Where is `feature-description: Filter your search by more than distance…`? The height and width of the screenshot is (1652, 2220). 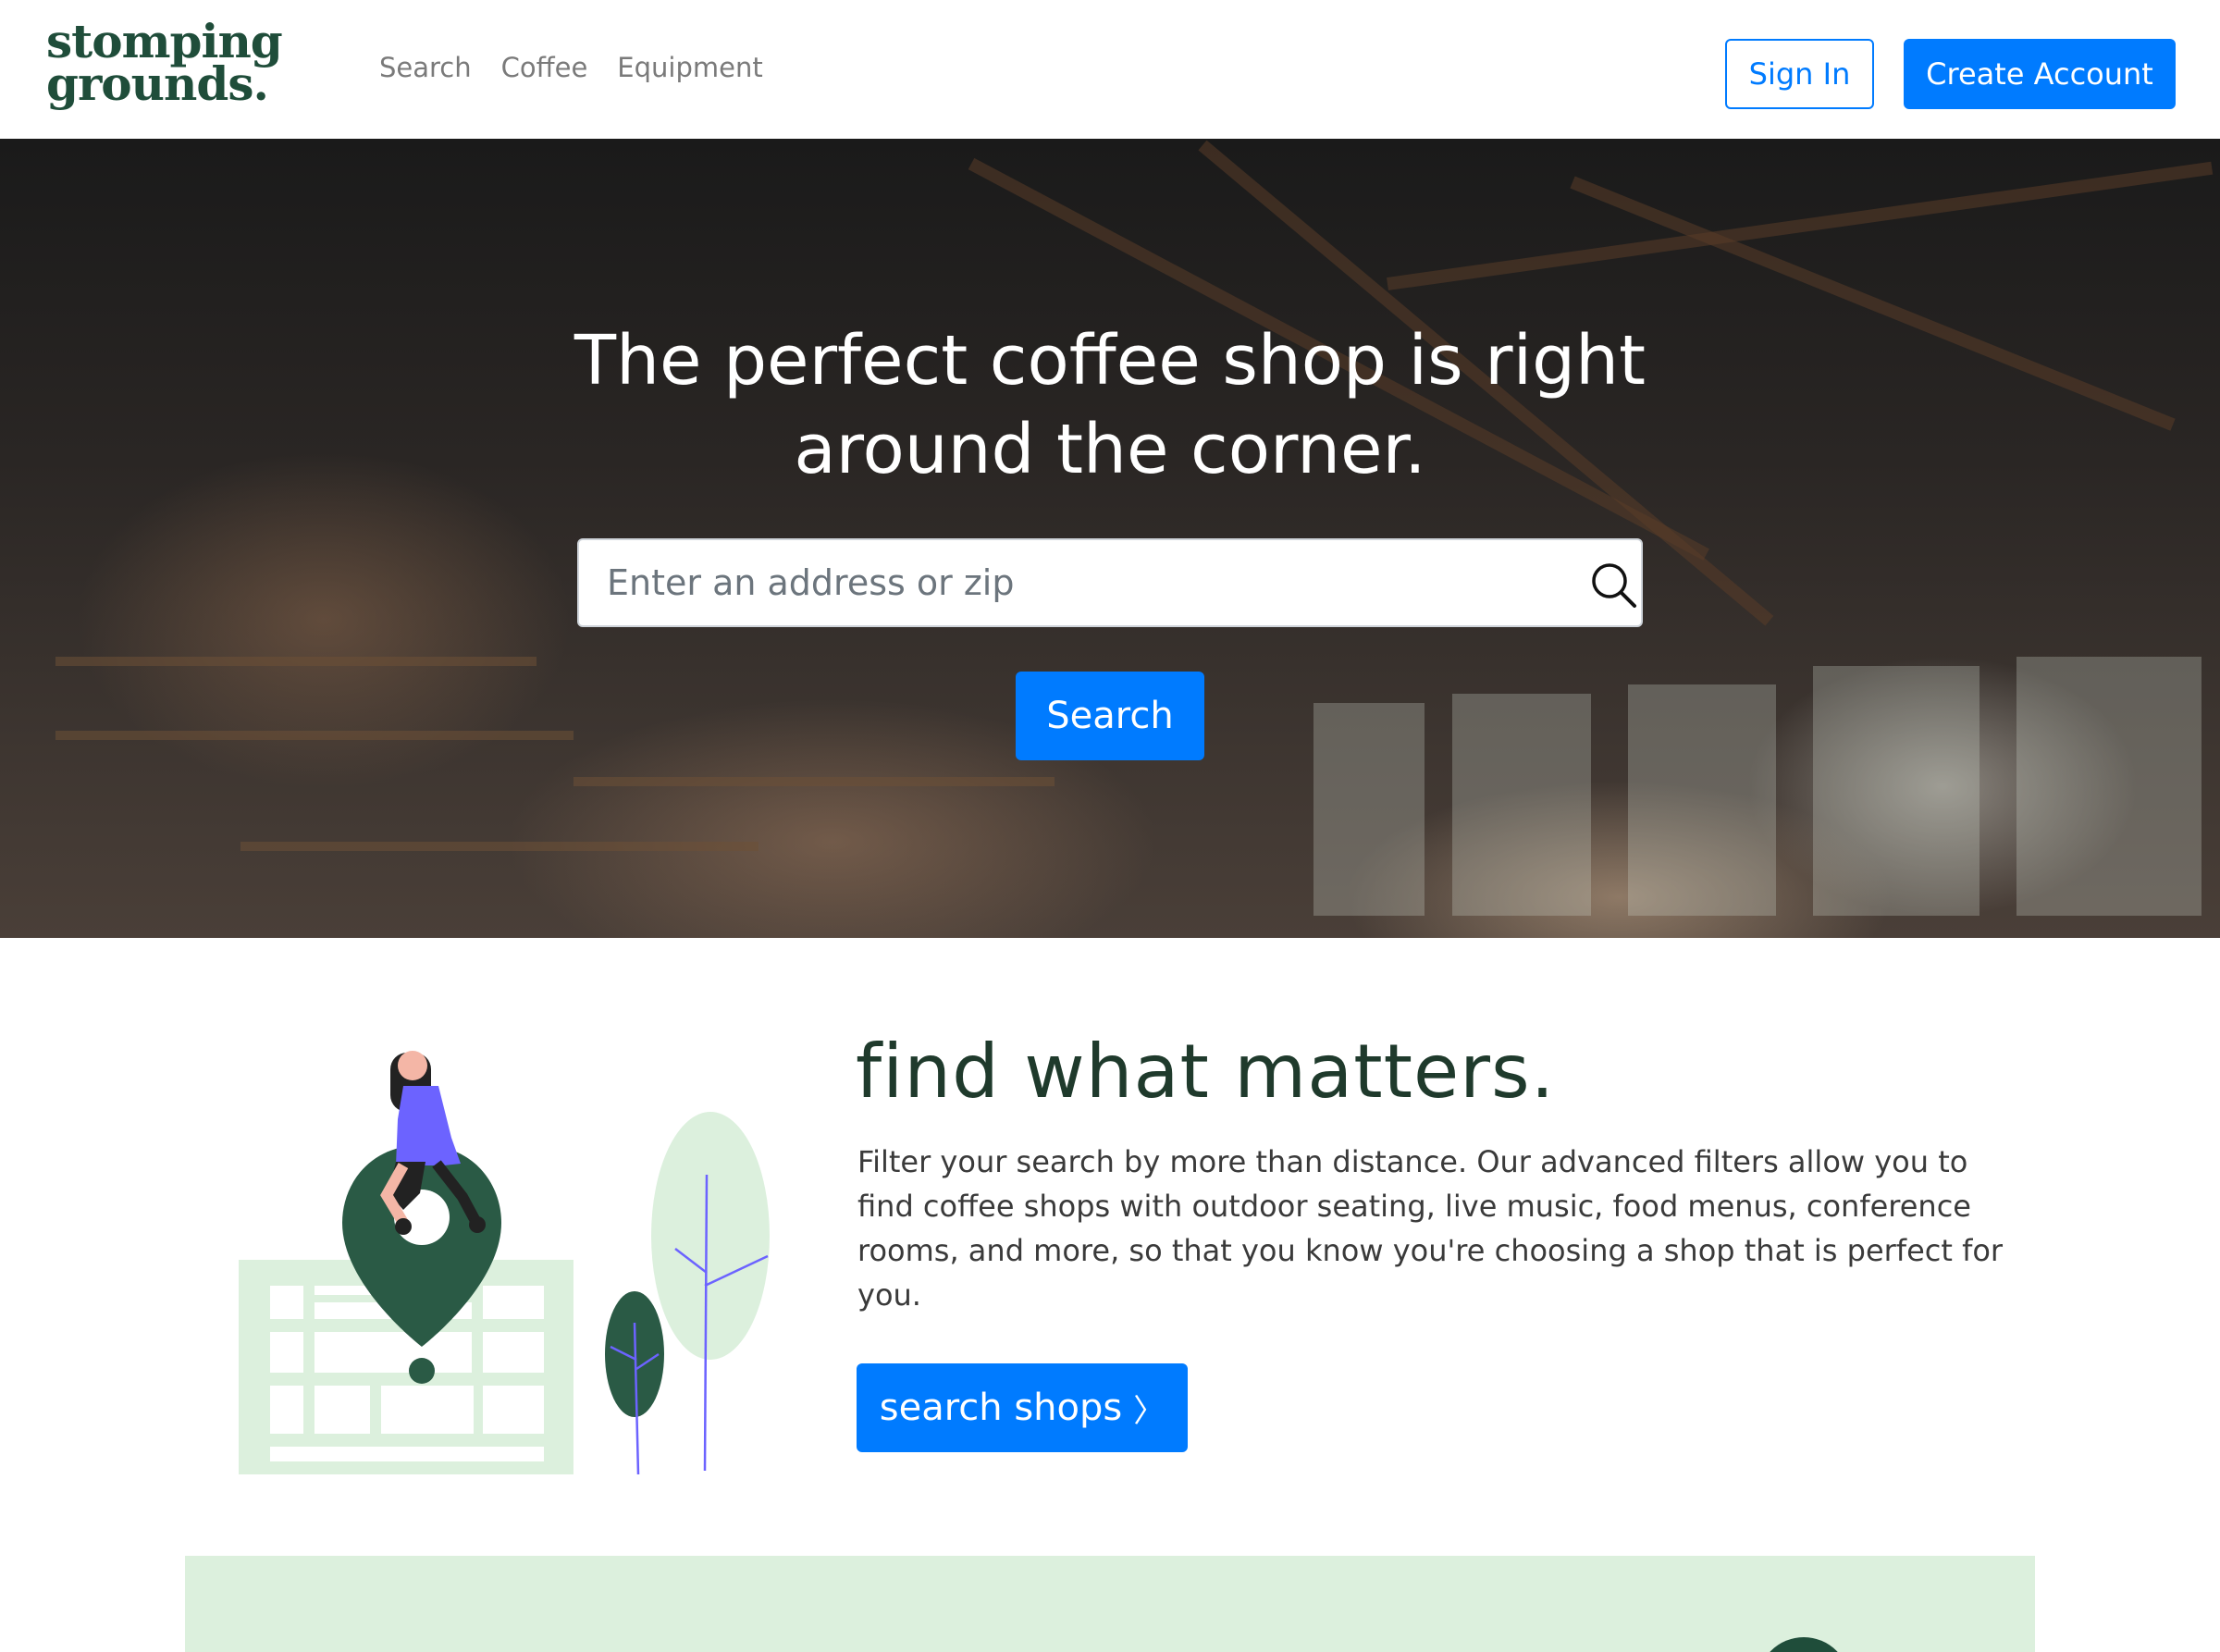 feature-description: Filter your search by more than distance… is located at coordinates (1431, 1228).